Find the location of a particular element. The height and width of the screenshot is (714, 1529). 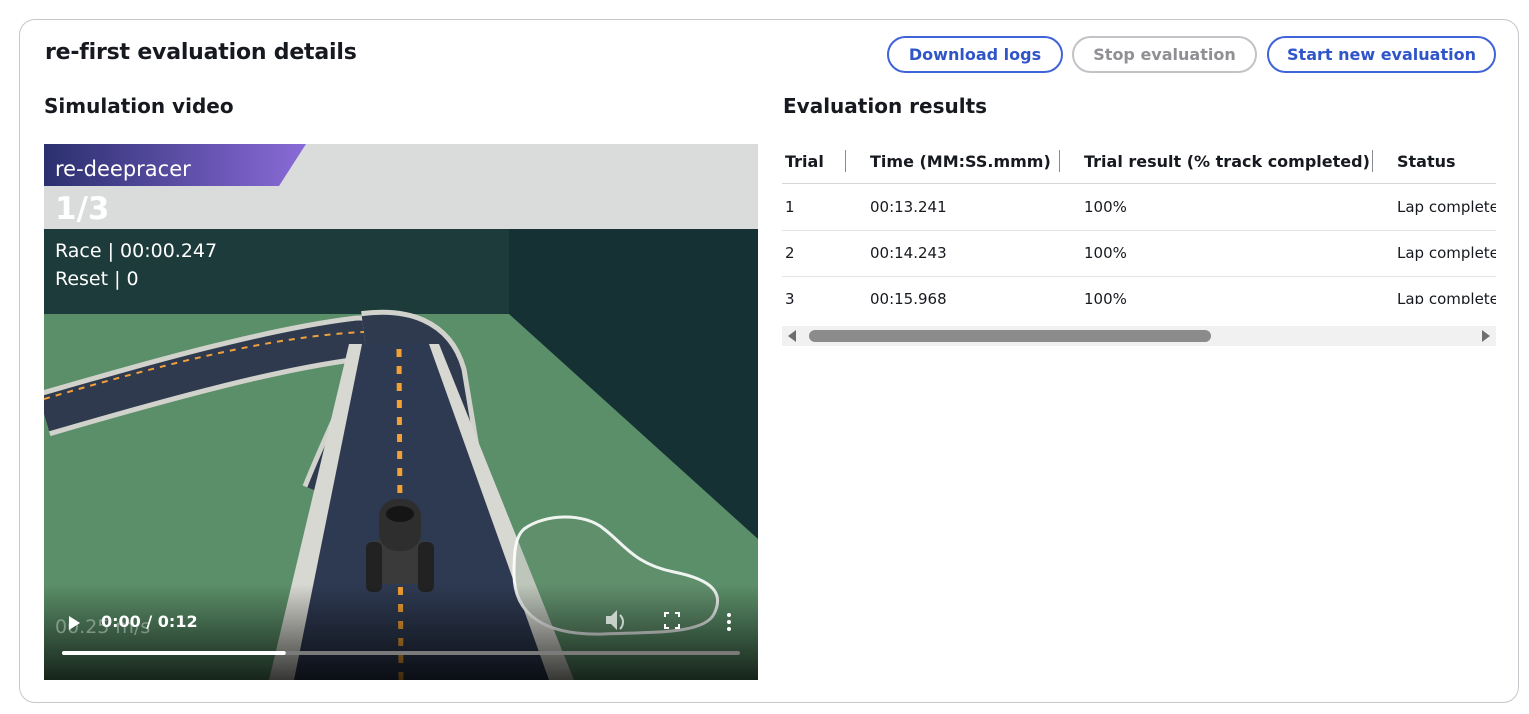

evaluation-results-heading: Evaluation results is located at coordinates (885, 106).